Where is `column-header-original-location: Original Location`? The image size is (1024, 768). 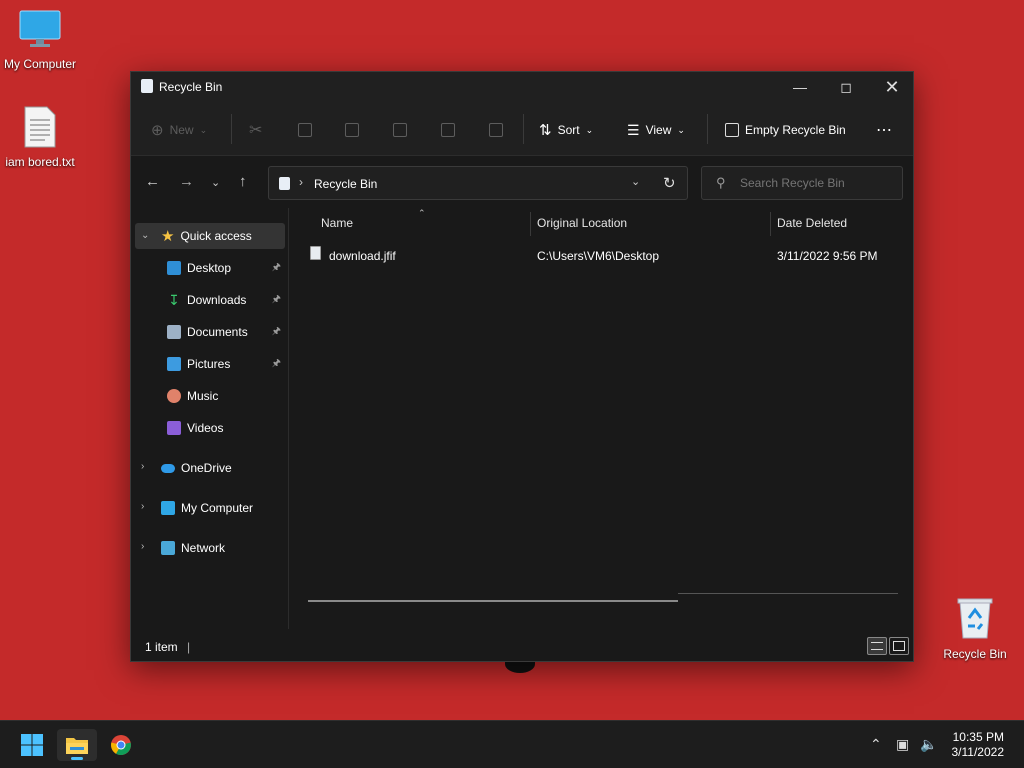 column-header-original-location: Original Location is located at coordinates (582, 223).